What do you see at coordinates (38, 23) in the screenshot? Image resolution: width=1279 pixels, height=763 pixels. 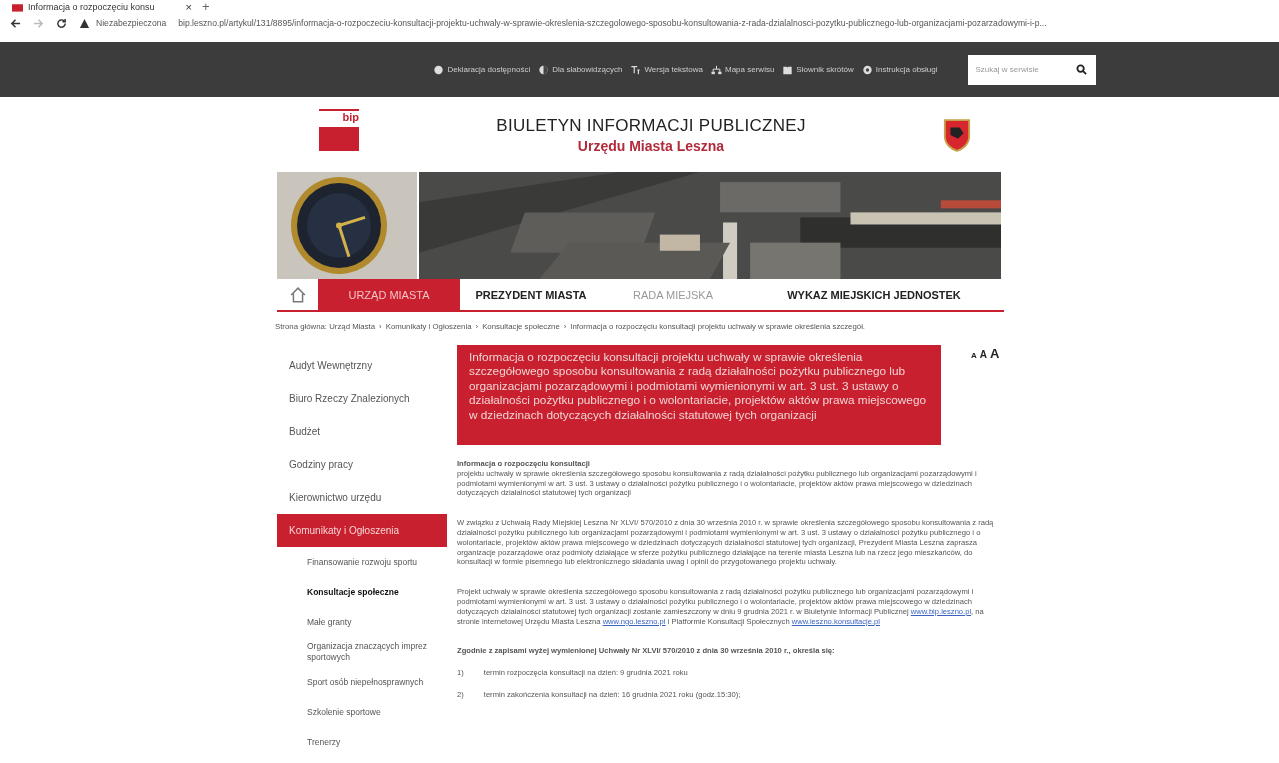 I see `forward-icon` at bounding box center [38, 23].